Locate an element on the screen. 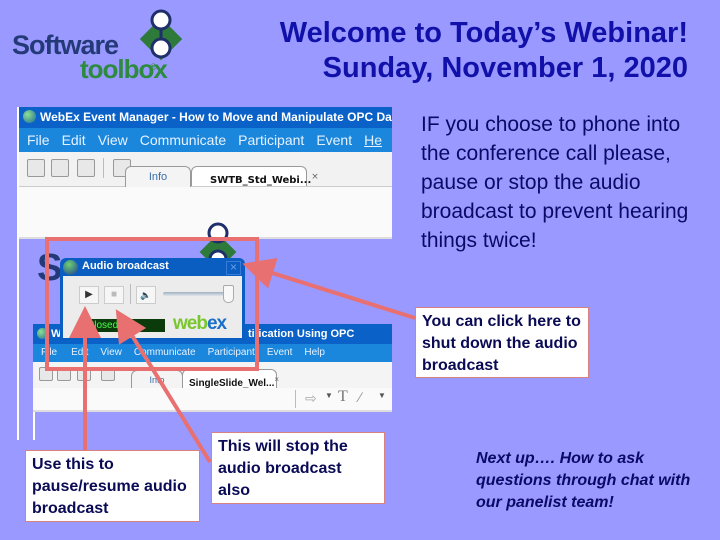  tab-info: Info is located at coordinates (158, 176).